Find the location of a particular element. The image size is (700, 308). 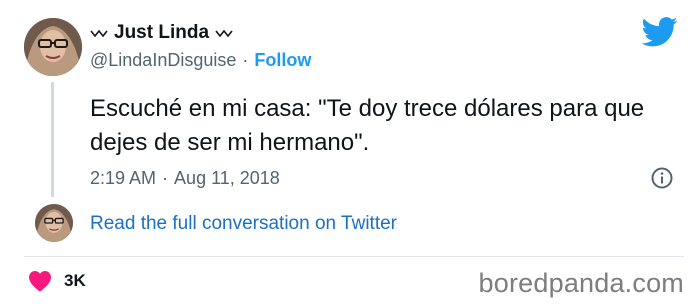

tweet-date: Aug 11, 2018 is located at coordinates (227, 178).